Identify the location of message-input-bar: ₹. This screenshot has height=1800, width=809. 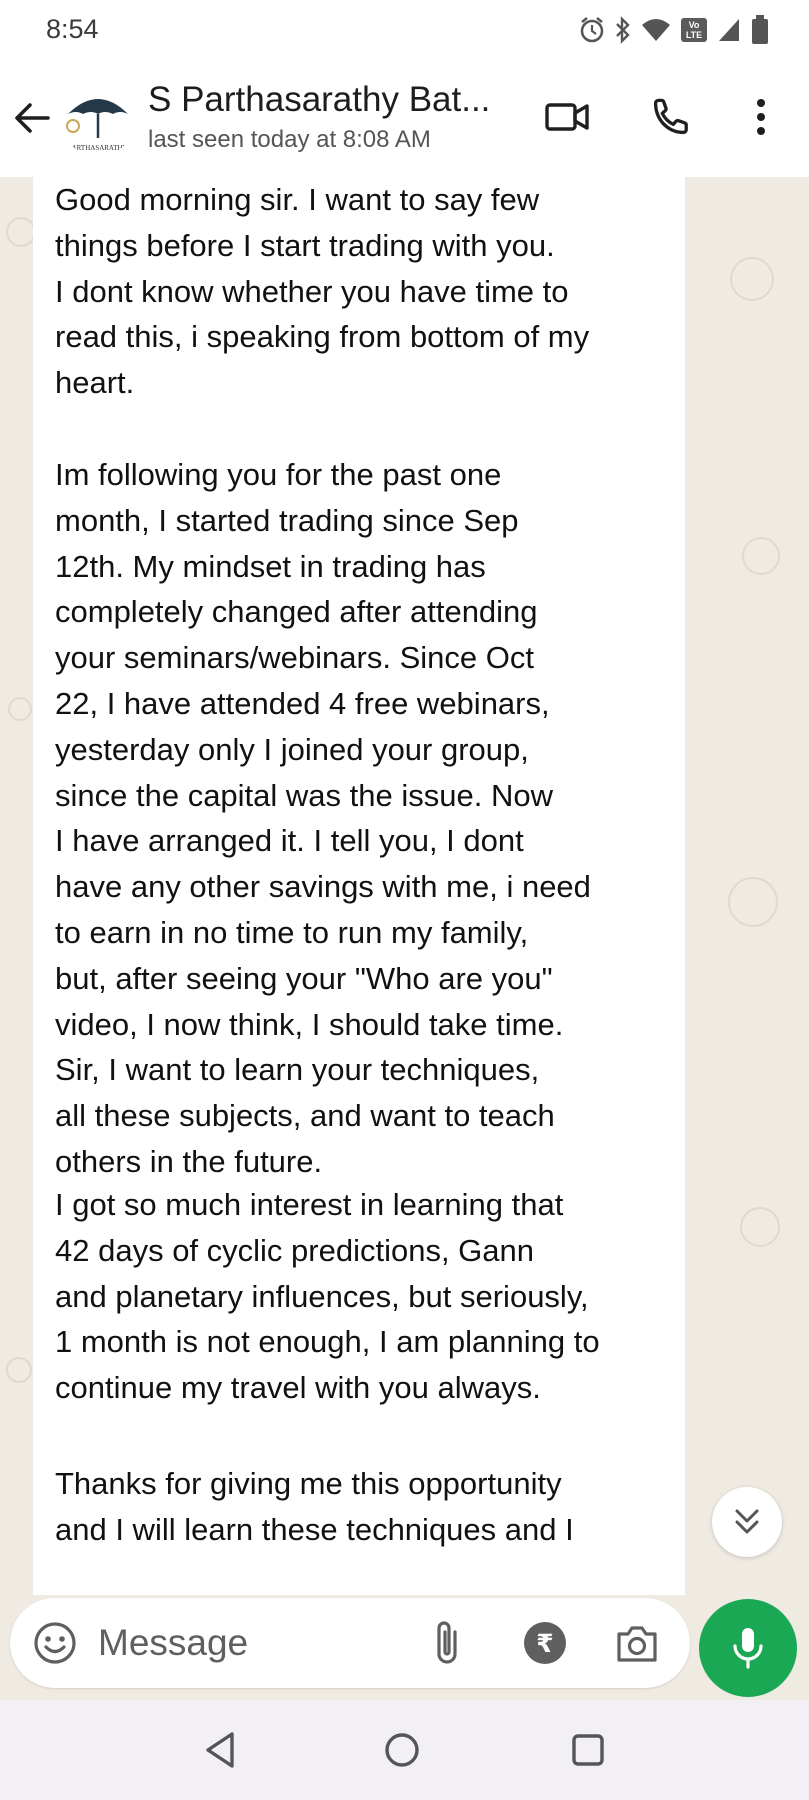
(404, 1647).